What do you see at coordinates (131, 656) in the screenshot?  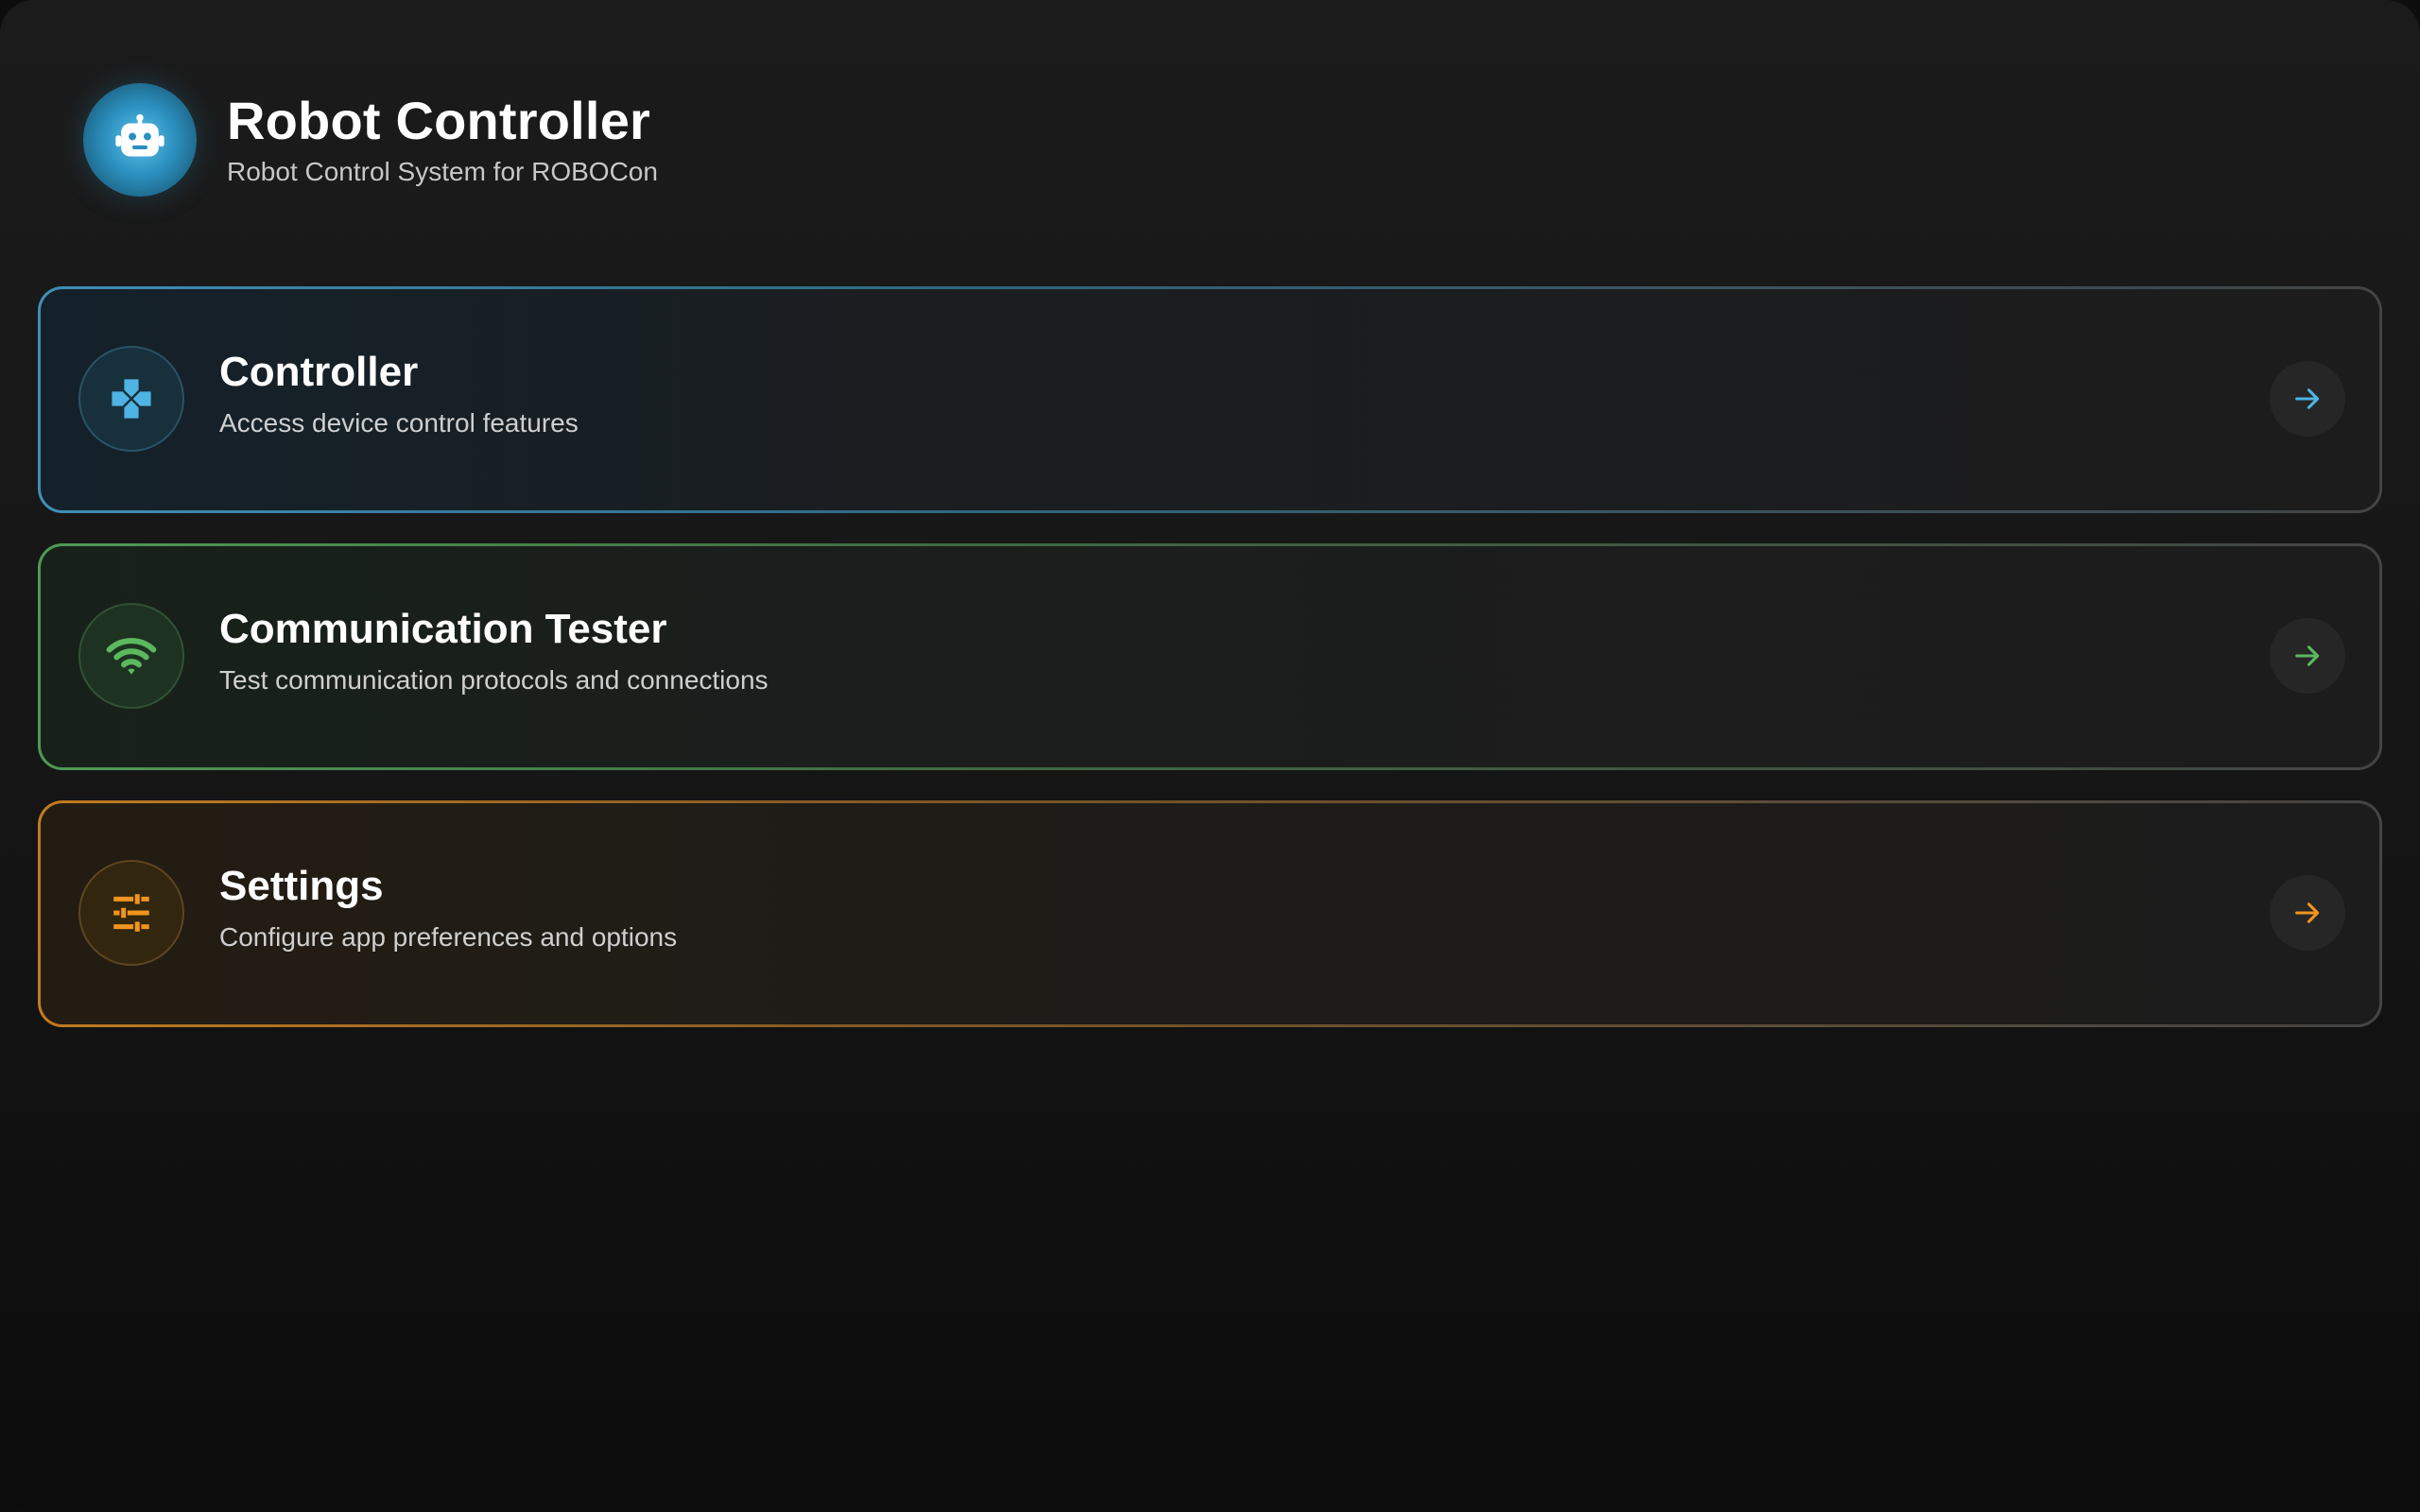 I see `wifi-icon` at bounding box center [131, 656].